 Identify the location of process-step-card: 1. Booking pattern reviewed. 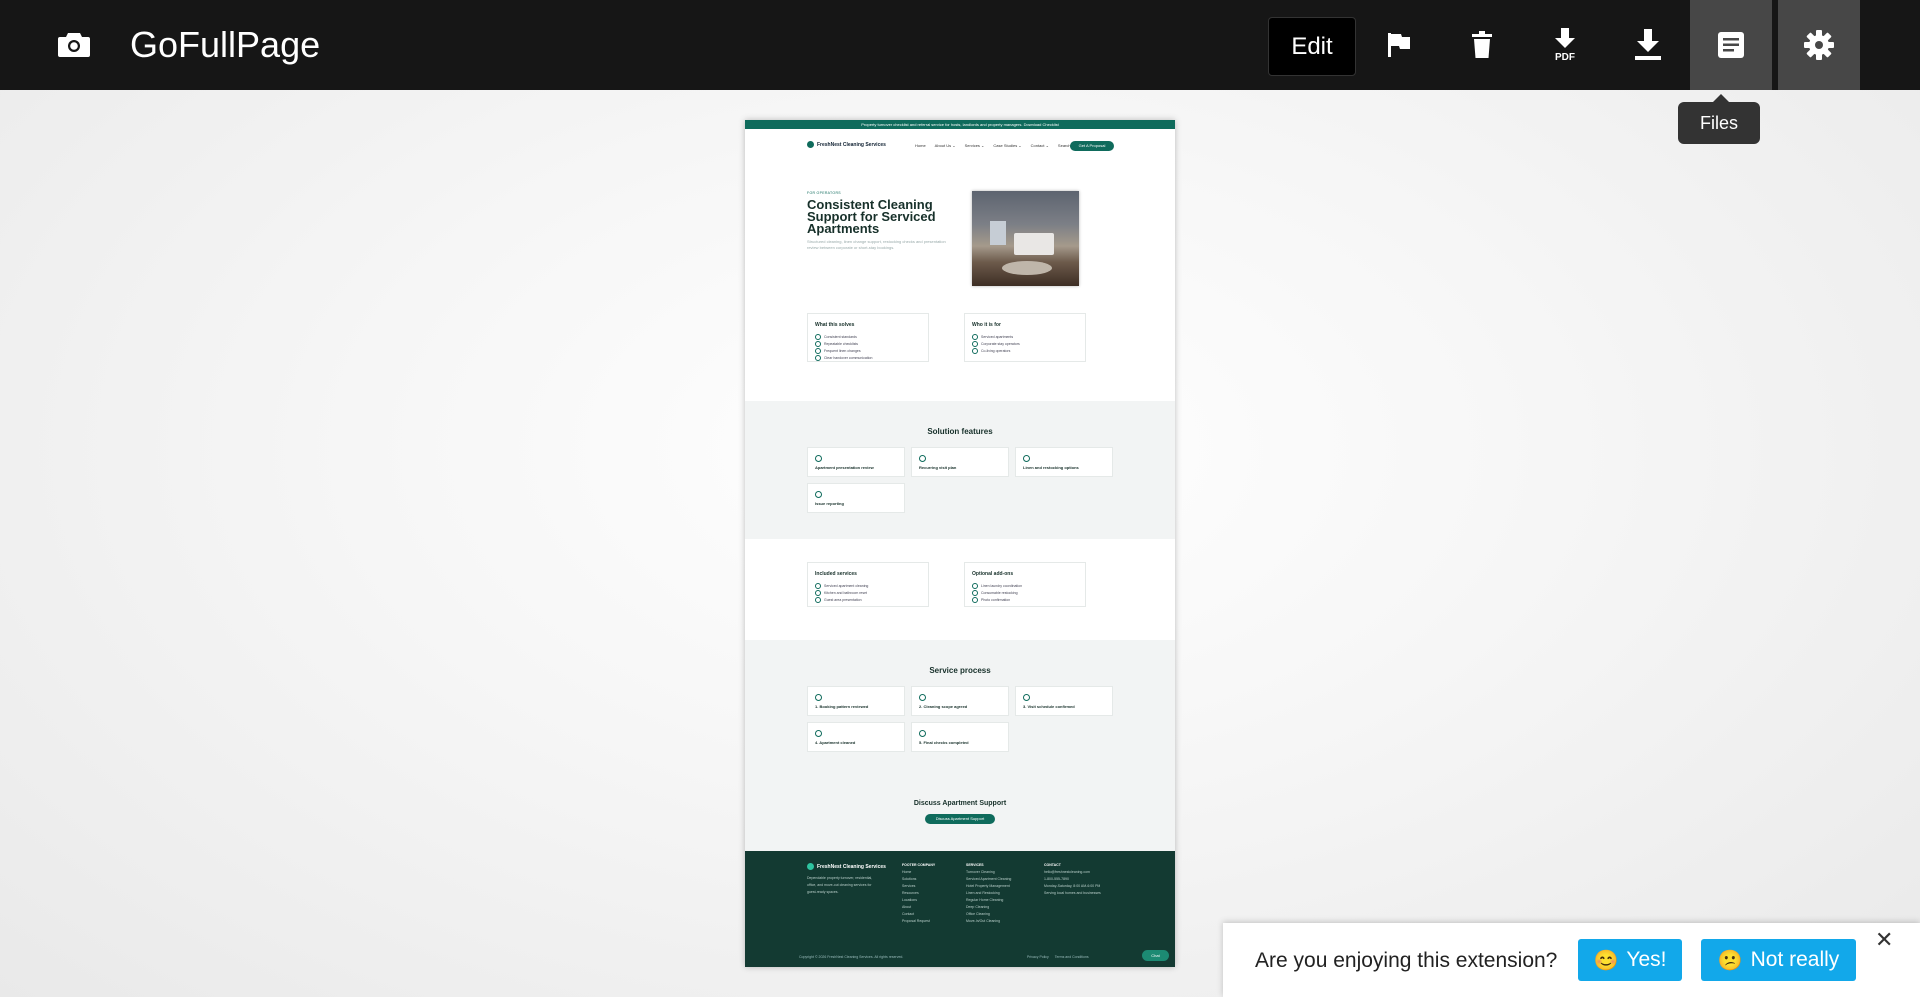
(856, 701).